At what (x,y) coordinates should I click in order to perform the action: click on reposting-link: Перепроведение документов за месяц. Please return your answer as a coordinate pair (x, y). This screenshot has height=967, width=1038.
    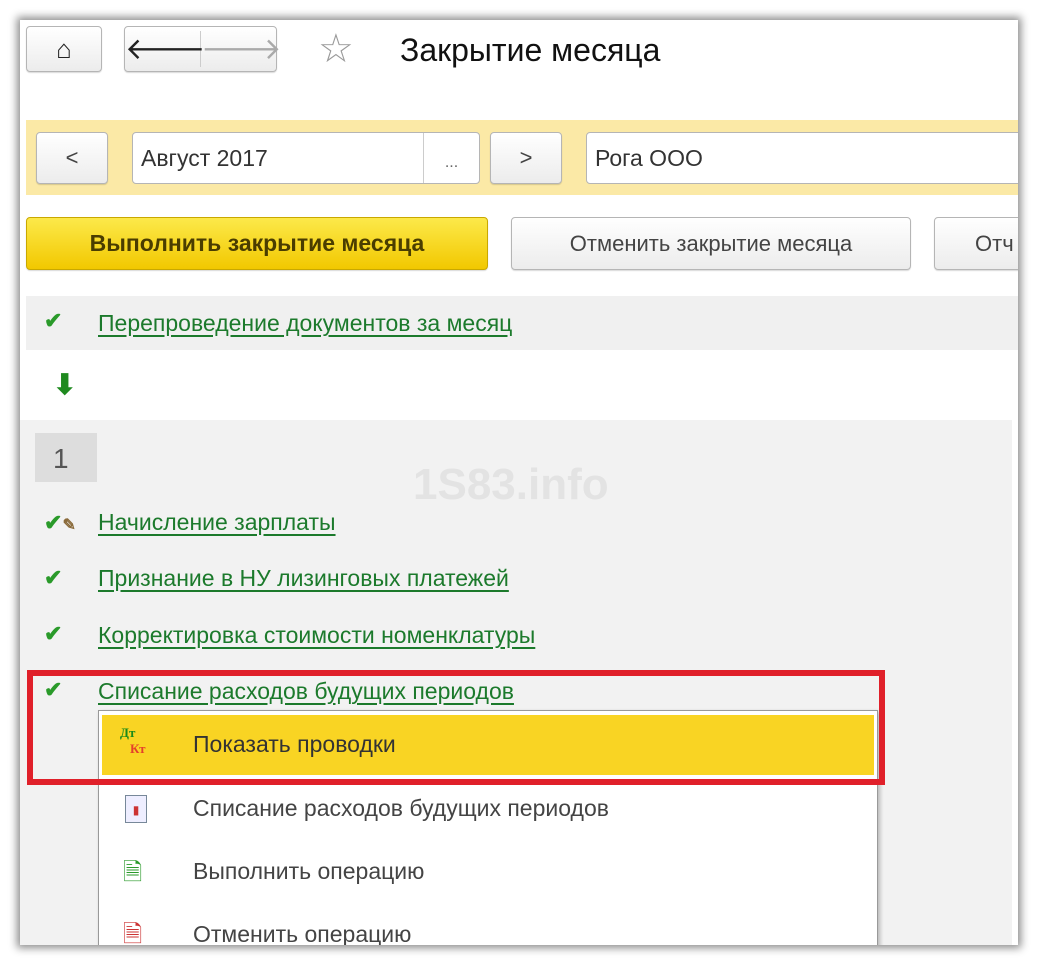
    Looking at the image, I should click on (305, 323).